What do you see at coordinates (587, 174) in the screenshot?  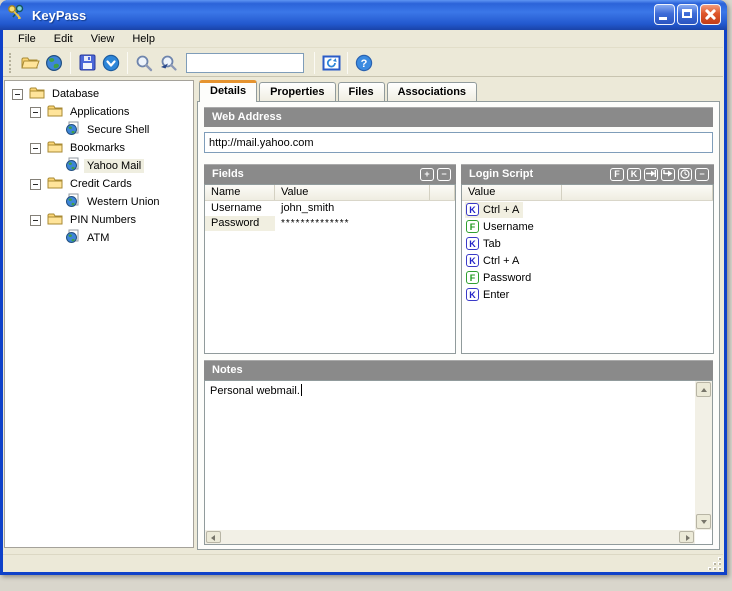 I see `login-script-header: Login Script F K −` at bounding box center [587, 174].